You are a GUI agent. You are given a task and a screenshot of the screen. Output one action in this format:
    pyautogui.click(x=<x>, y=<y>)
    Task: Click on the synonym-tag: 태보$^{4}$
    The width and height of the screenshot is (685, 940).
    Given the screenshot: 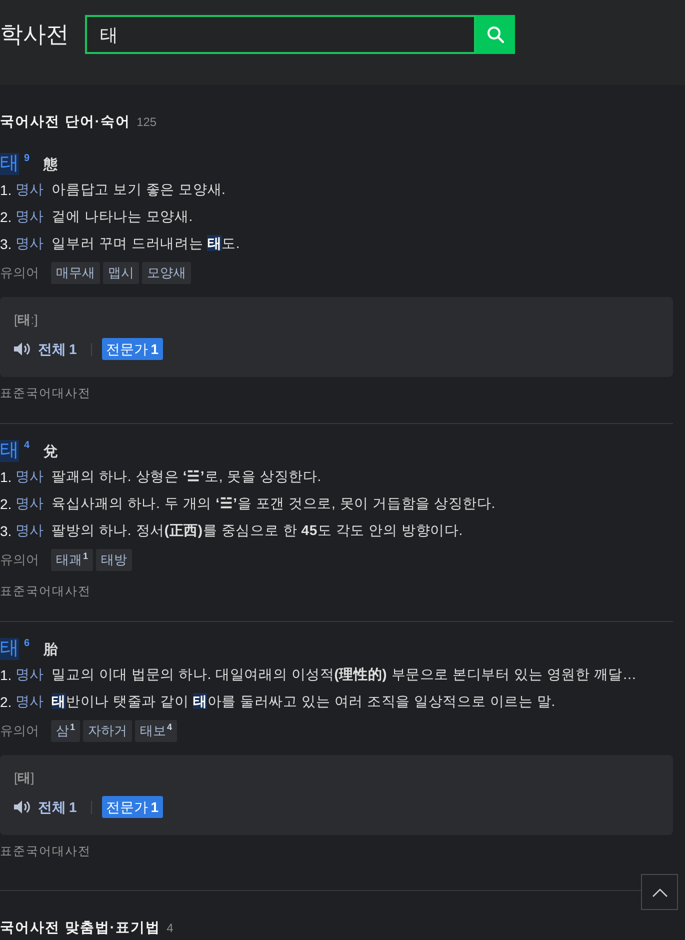 What is the action you would take?
    pyautogui.click(x=156, y=731)
    